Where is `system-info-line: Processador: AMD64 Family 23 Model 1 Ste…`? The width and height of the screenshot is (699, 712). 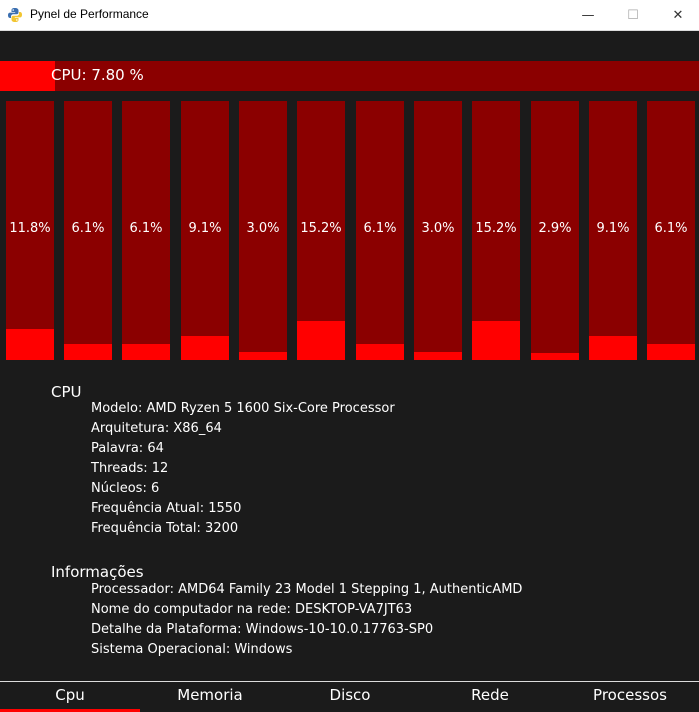
system-info-line: Processador: AMD64 Family 23 Model 1 Ste… is located at coordinates (307, 589).